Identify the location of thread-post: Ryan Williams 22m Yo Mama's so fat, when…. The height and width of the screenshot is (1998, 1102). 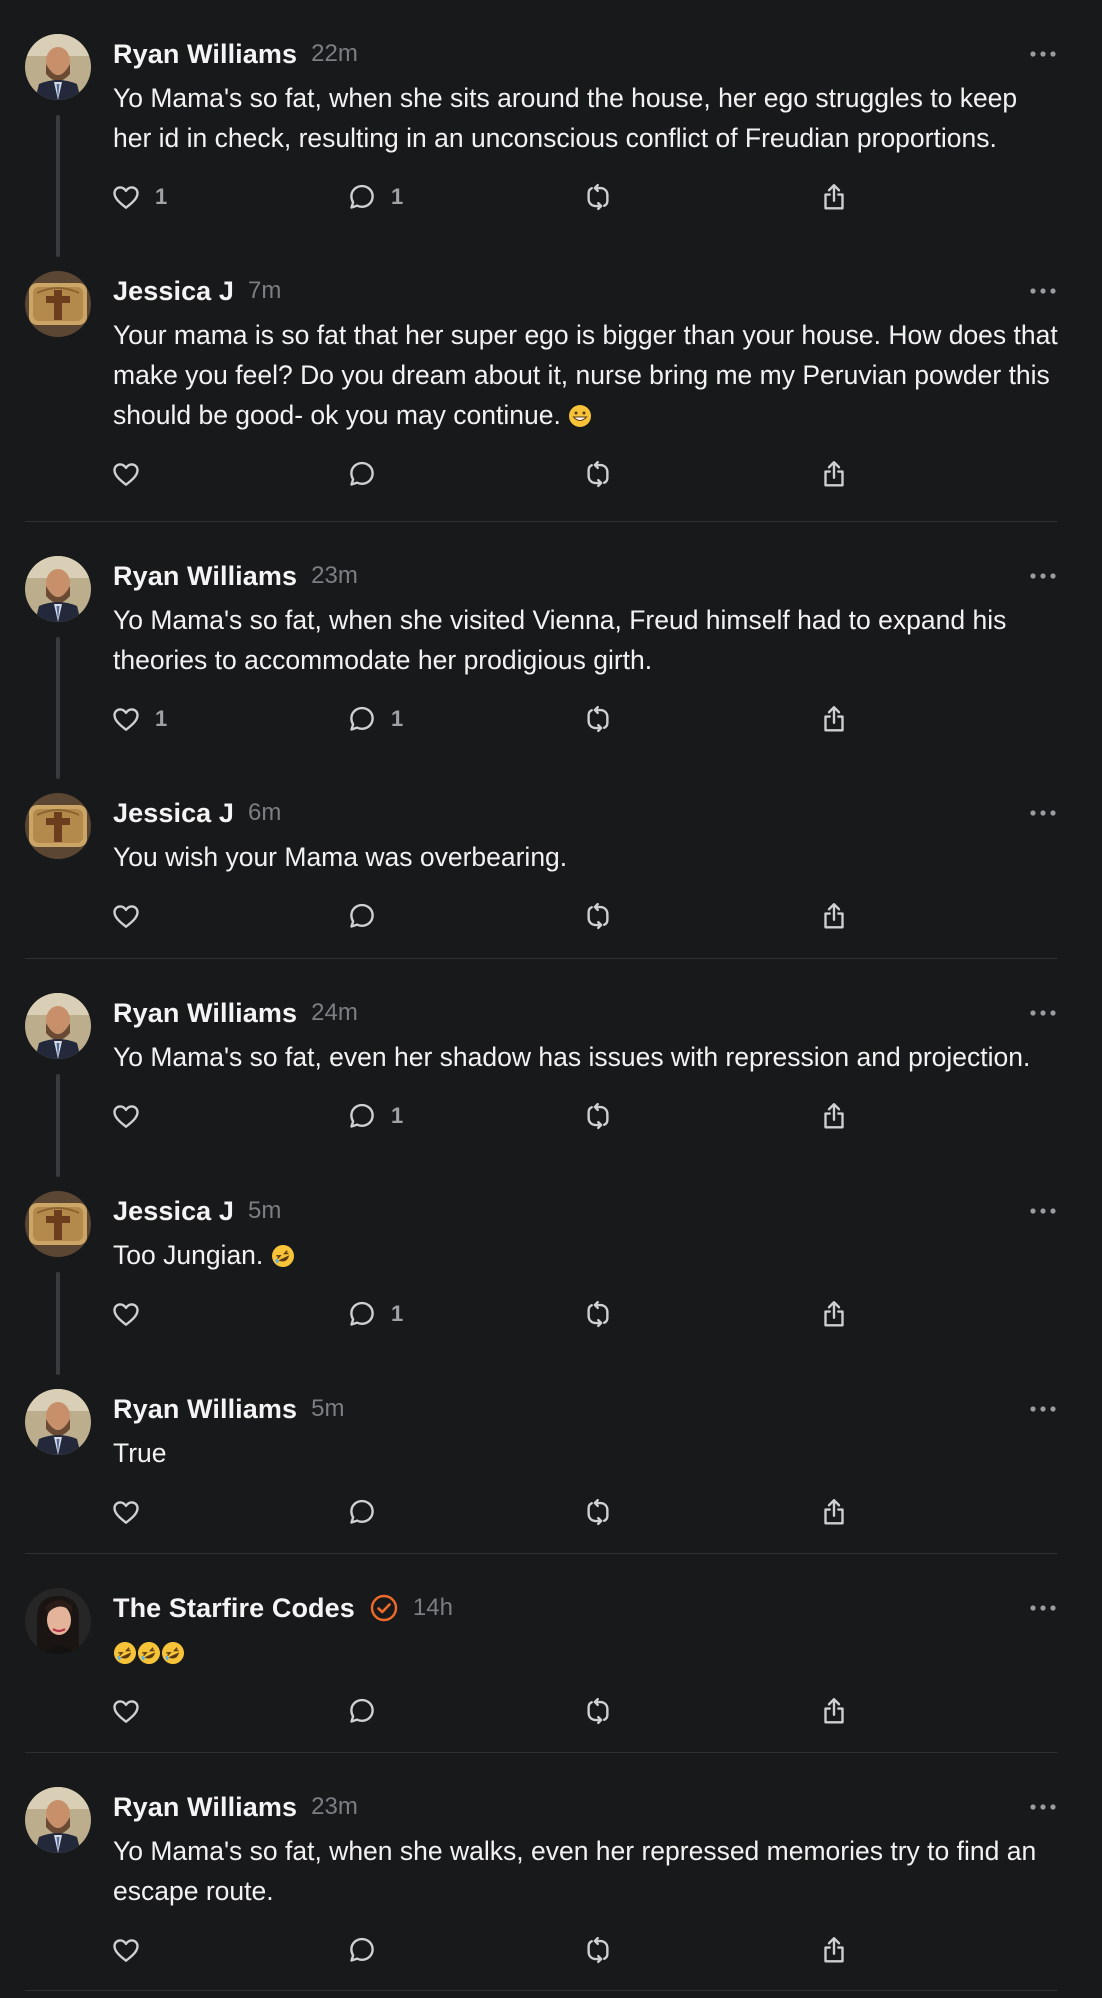
(551, 128).